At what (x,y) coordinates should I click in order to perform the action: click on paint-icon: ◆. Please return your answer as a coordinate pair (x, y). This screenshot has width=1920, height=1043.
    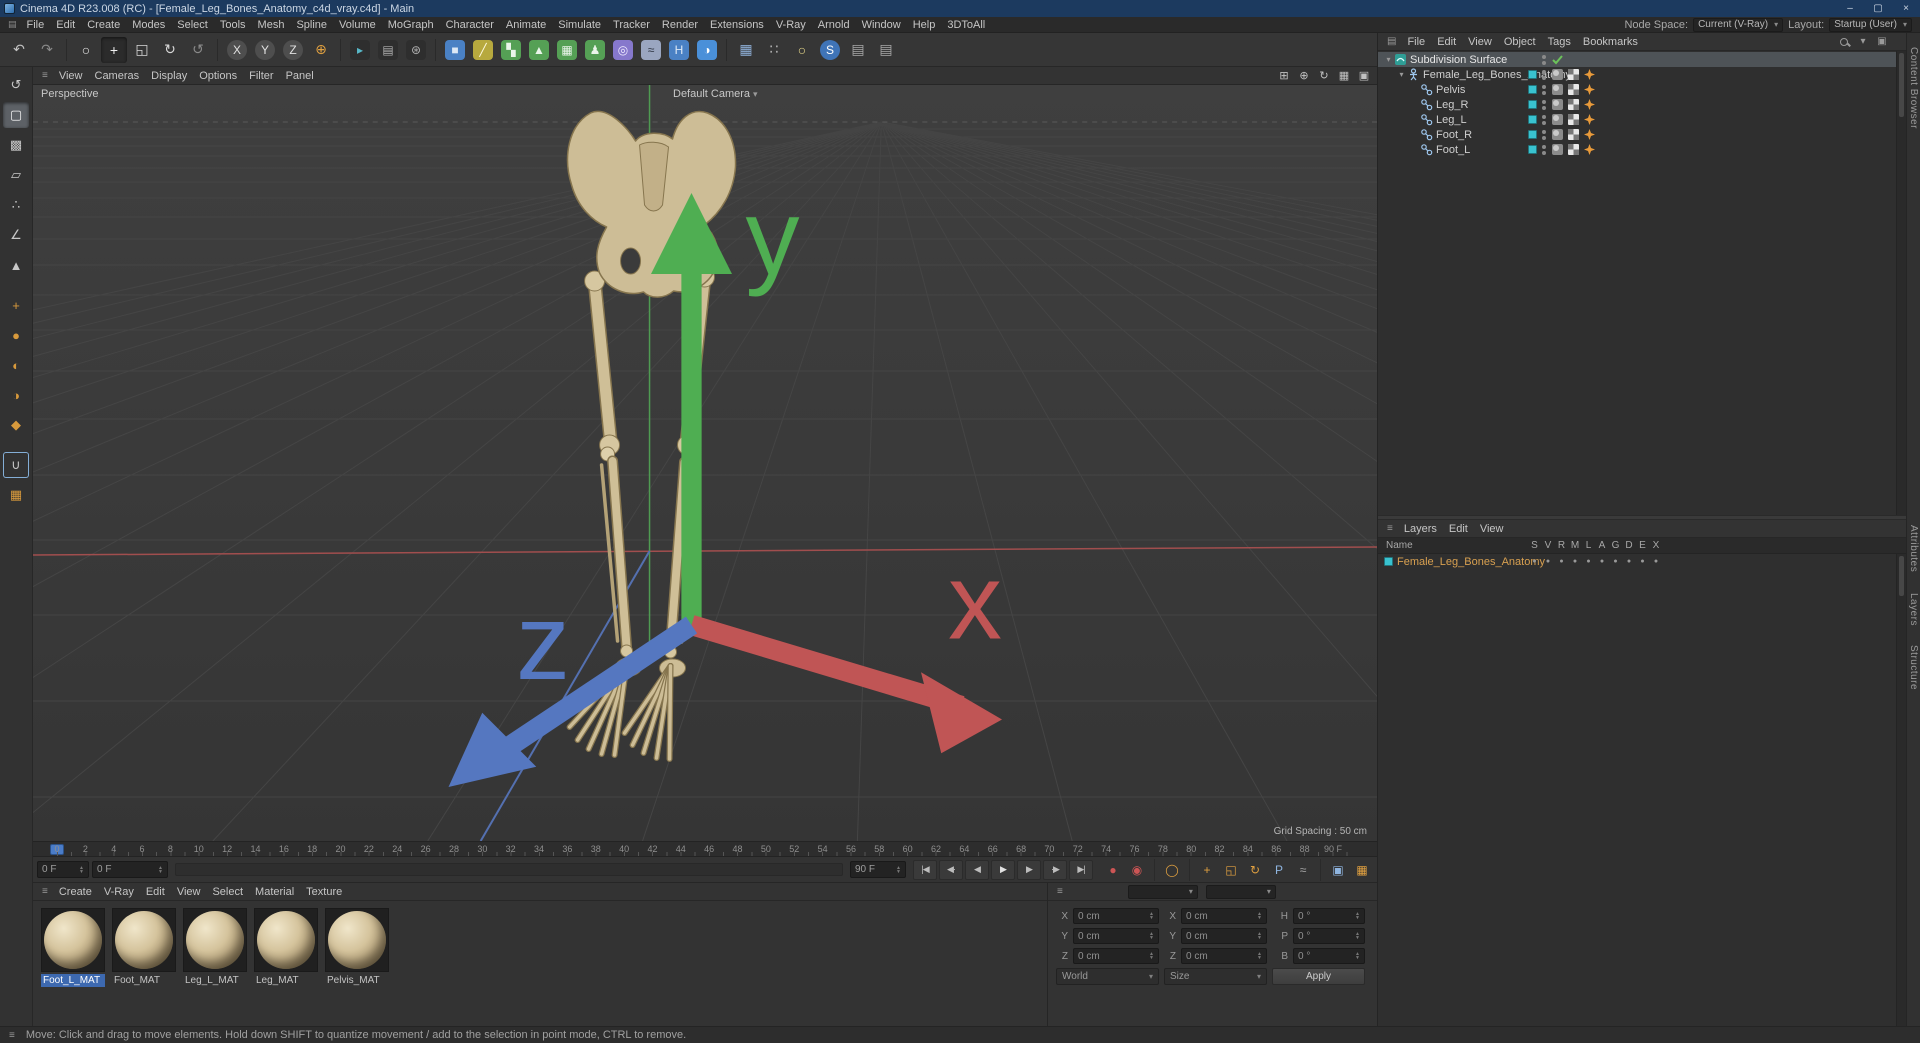
    Looking at the image, I should click on (16, 425).